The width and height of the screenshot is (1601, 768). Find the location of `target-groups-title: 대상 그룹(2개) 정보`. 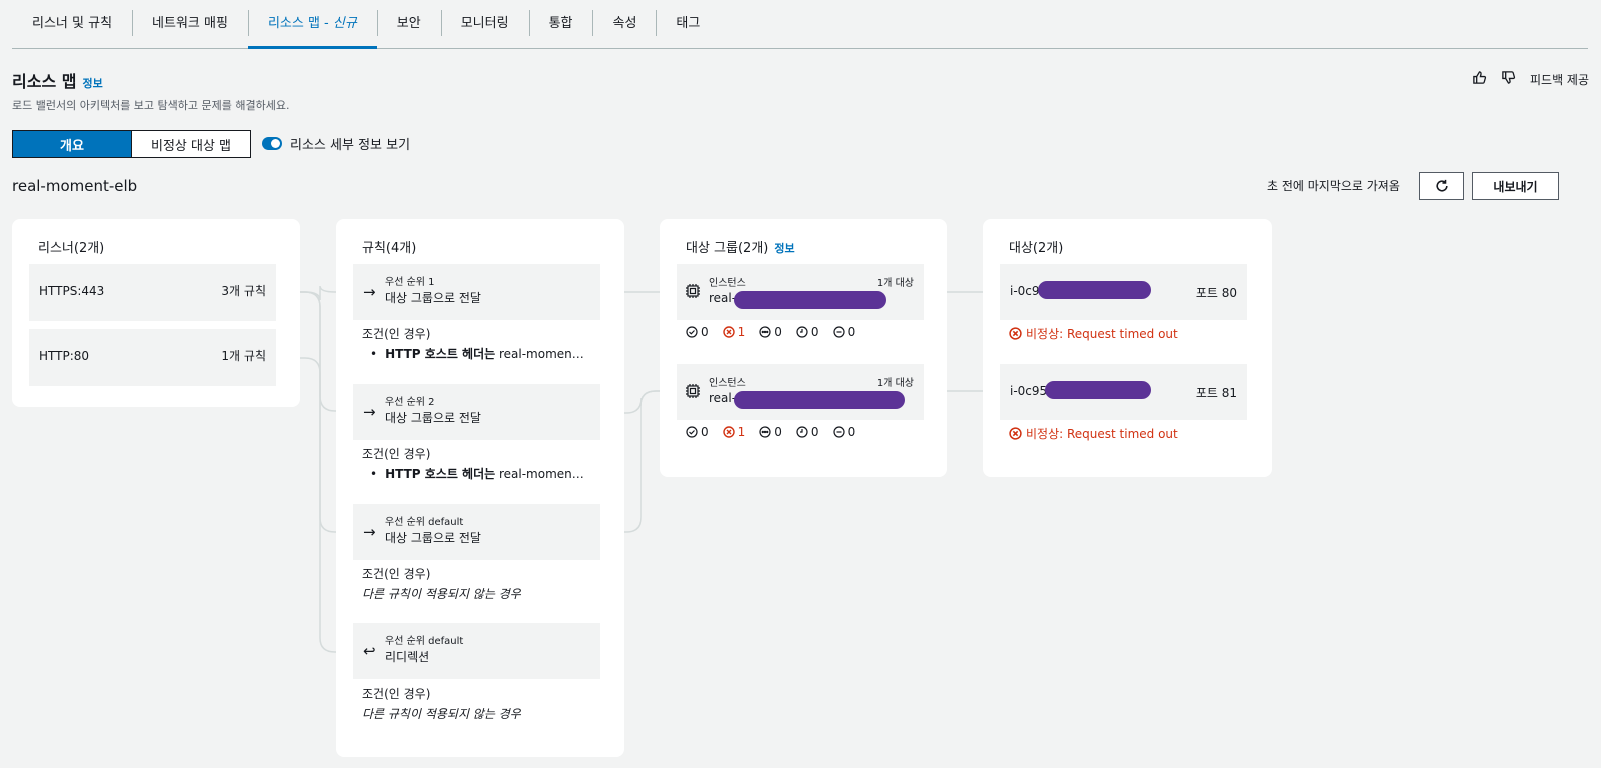

target-groups-title: 대상 그룹(2개) 정보 is located at coordinates (740, 246).